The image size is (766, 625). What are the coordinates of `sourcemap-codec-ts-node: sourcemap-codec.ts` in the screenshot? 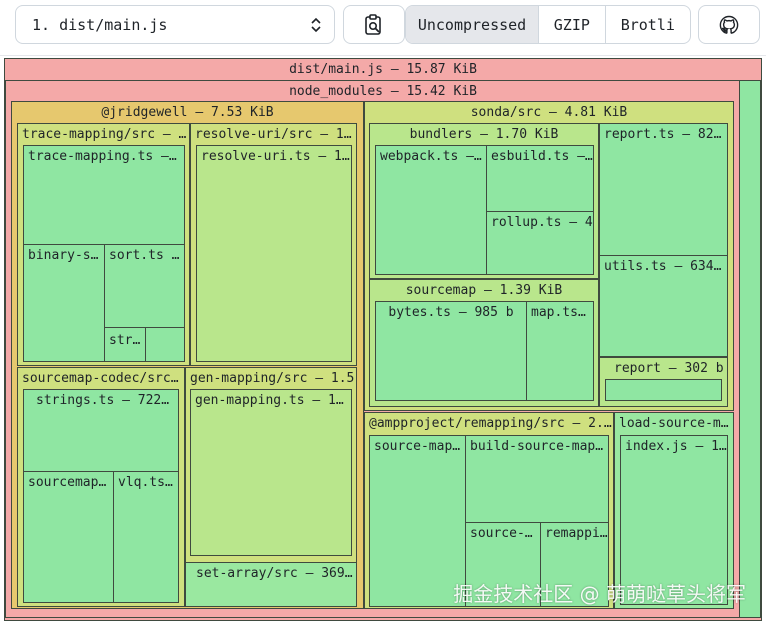 It's located at (68, 537).